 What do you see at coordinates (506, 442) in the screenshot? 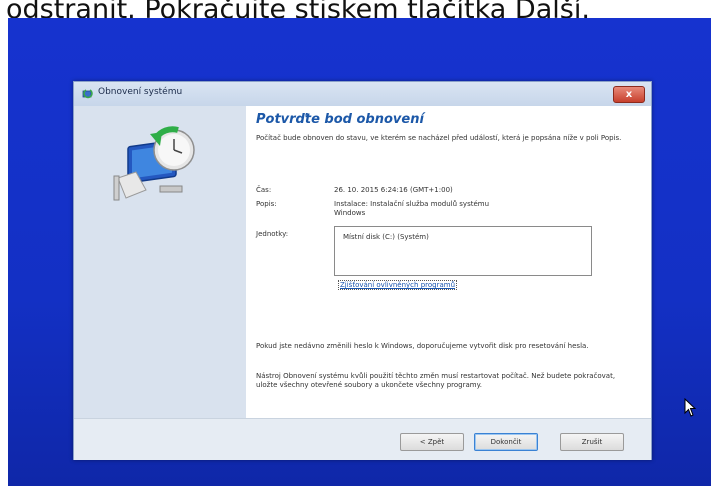
I see `finish-button: Dokončit` at bounding box center [506, 442].